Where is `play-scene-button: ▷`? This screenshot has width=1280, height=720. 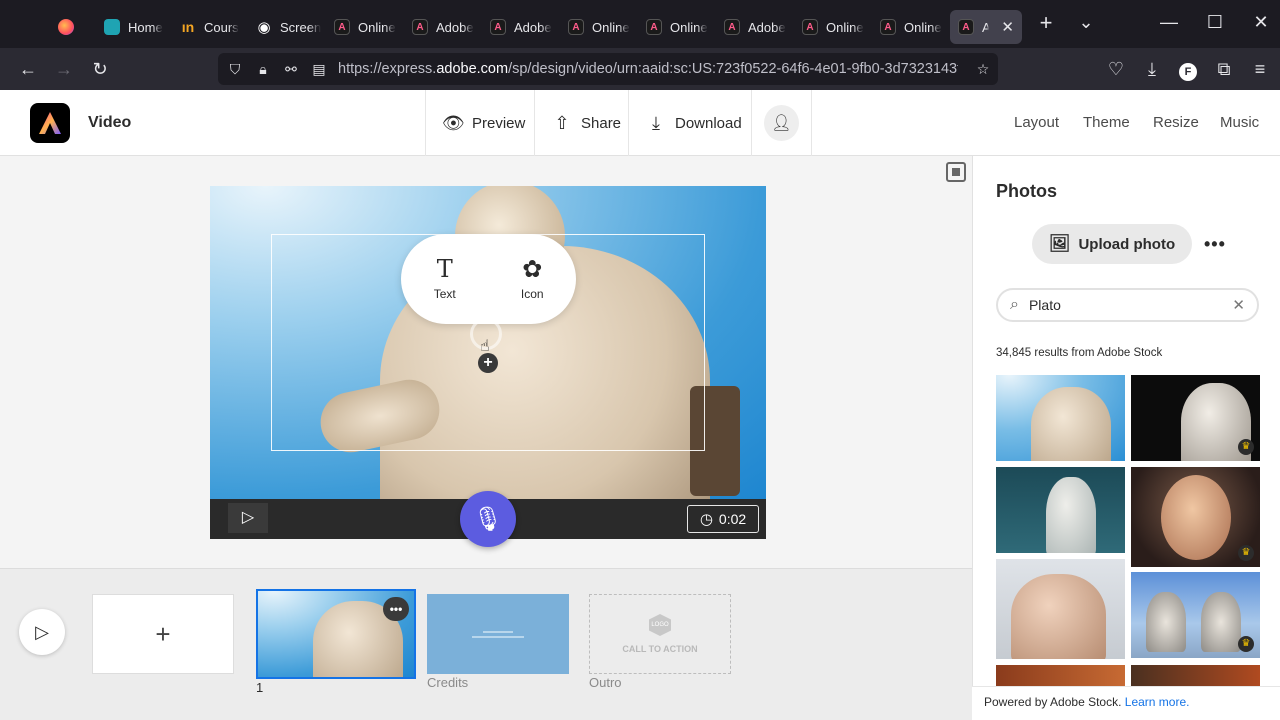
play-scene-button: ▷ is located at coordinates (248, 518).